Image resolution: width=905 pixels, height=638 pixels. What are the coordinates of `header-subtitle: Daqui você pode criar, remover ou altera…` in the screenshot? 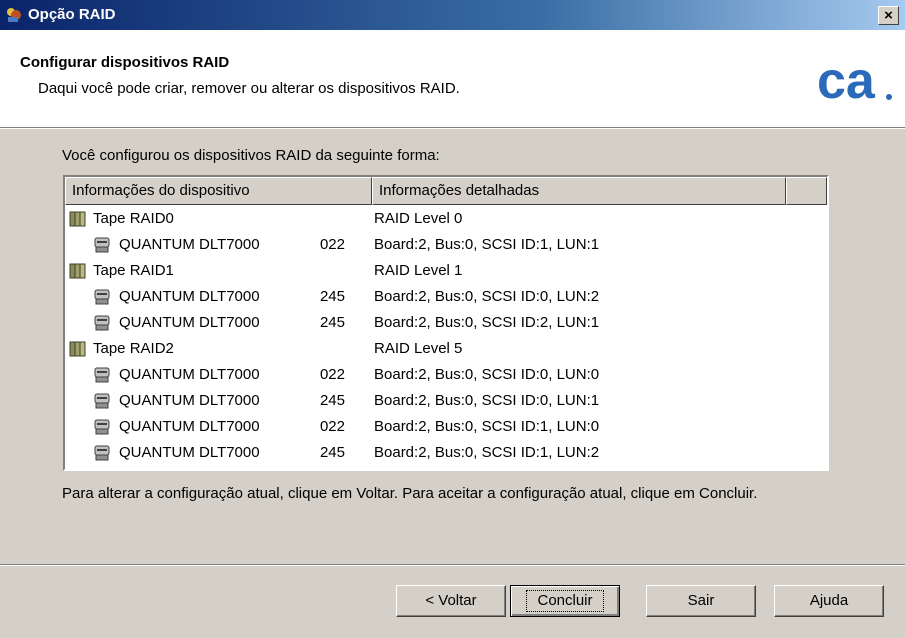 It's located at (249, 88).